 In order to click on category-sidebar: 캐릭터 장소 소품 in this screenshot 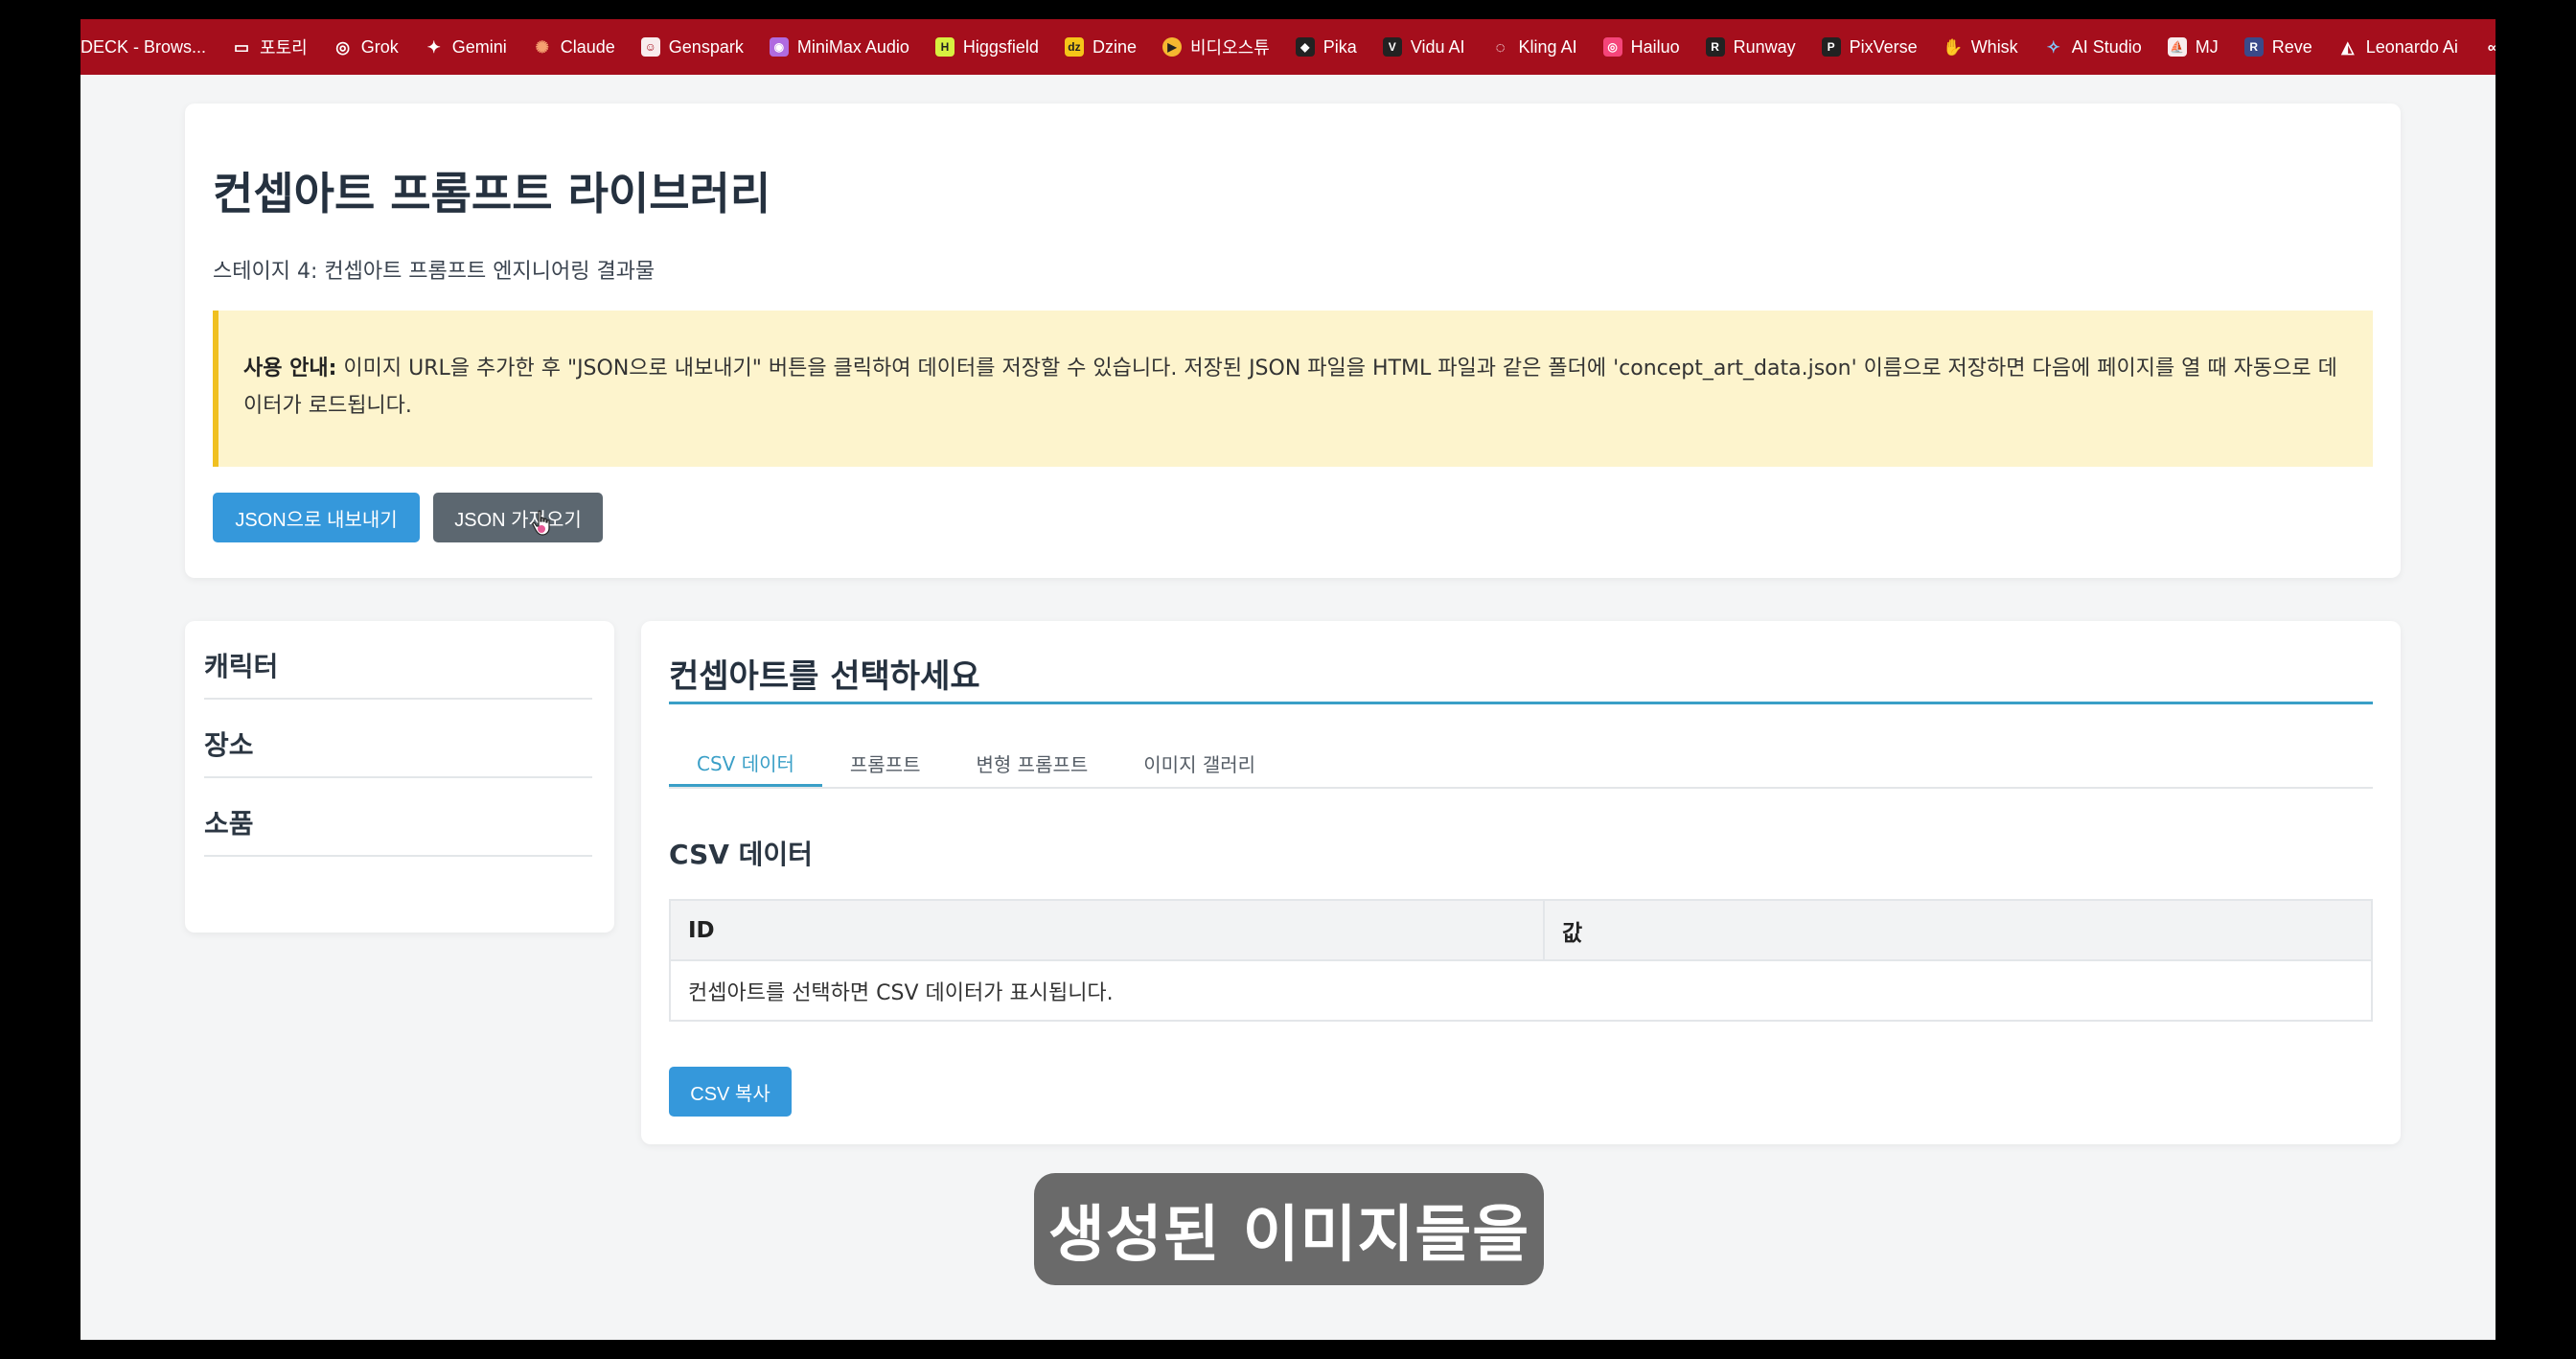, I will do `click(399, 777)`.